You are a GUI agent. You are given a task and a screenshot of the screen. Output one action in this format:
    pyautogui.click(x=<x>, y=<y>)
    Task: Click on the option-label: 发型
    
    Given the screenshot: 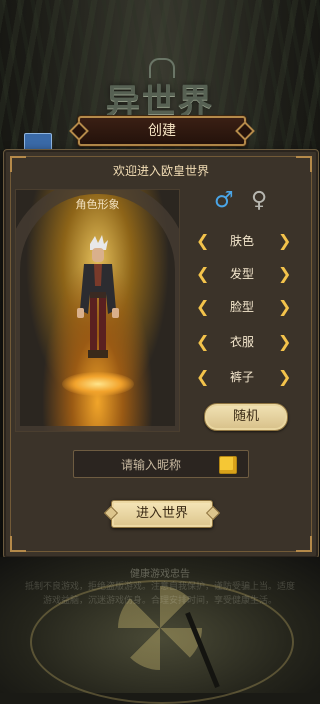 What is the action you would take?
    pyautogui.click(x=241, y=274)
    